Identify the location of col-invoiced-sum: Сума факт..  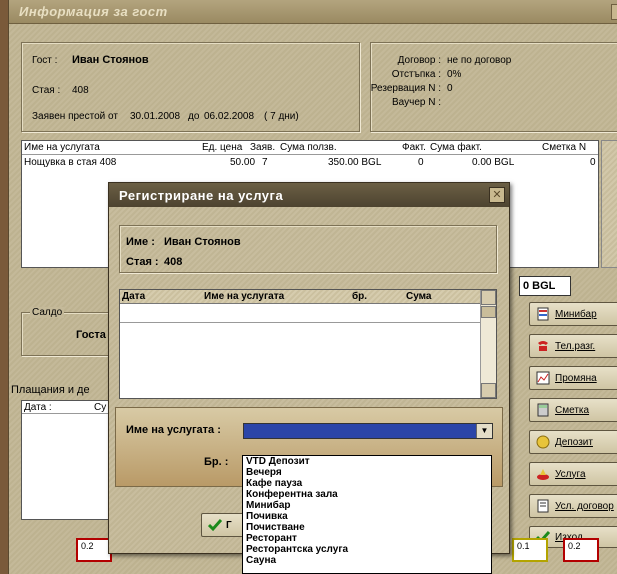
(456, 147).